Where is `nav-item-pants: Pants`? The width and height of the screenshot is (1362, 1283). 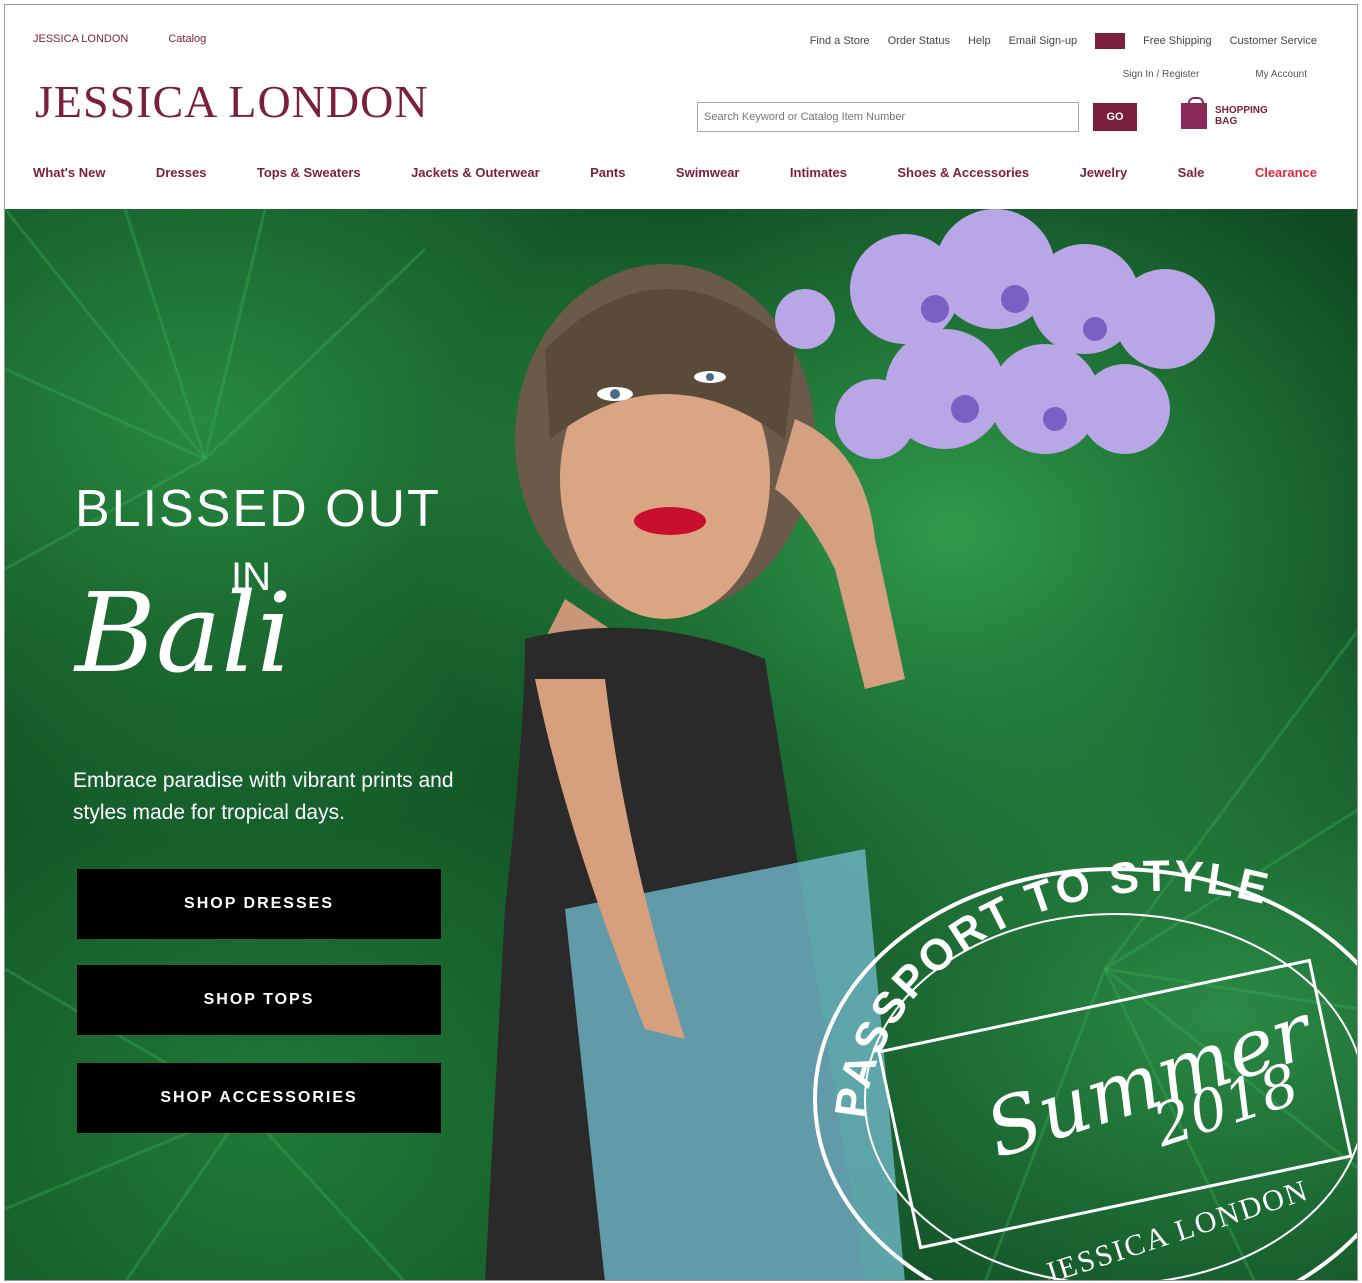
nav-item-pants: Pants is located at coordinates (607, 172).